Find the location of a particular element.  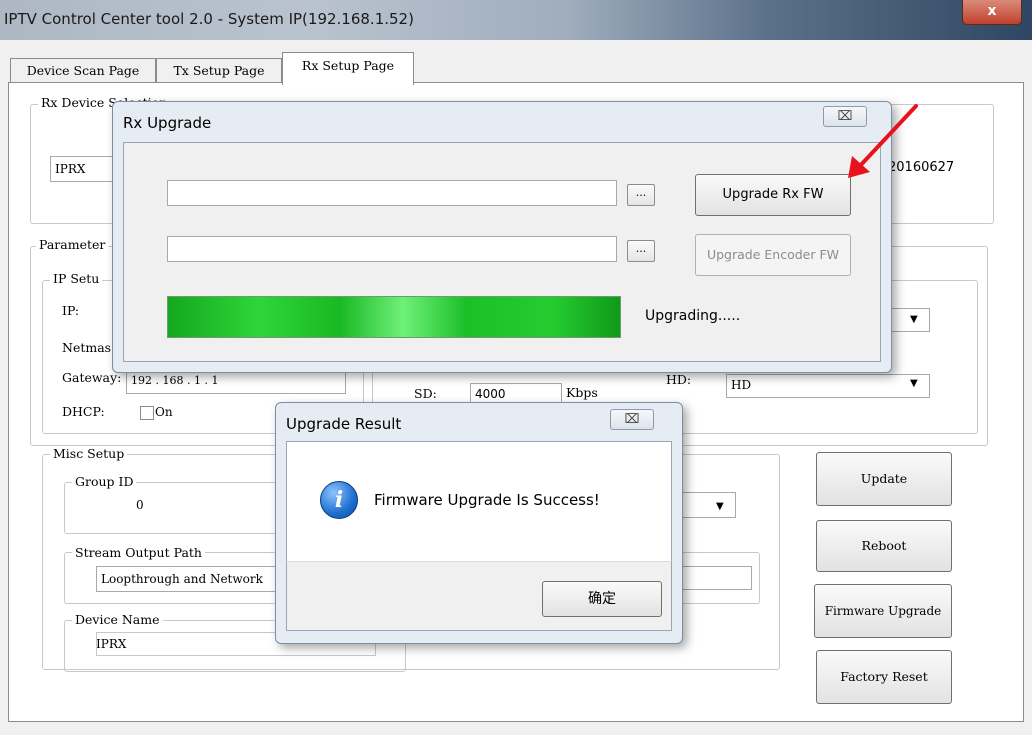

hd-label: HD: is located at coordinates (679, 379).